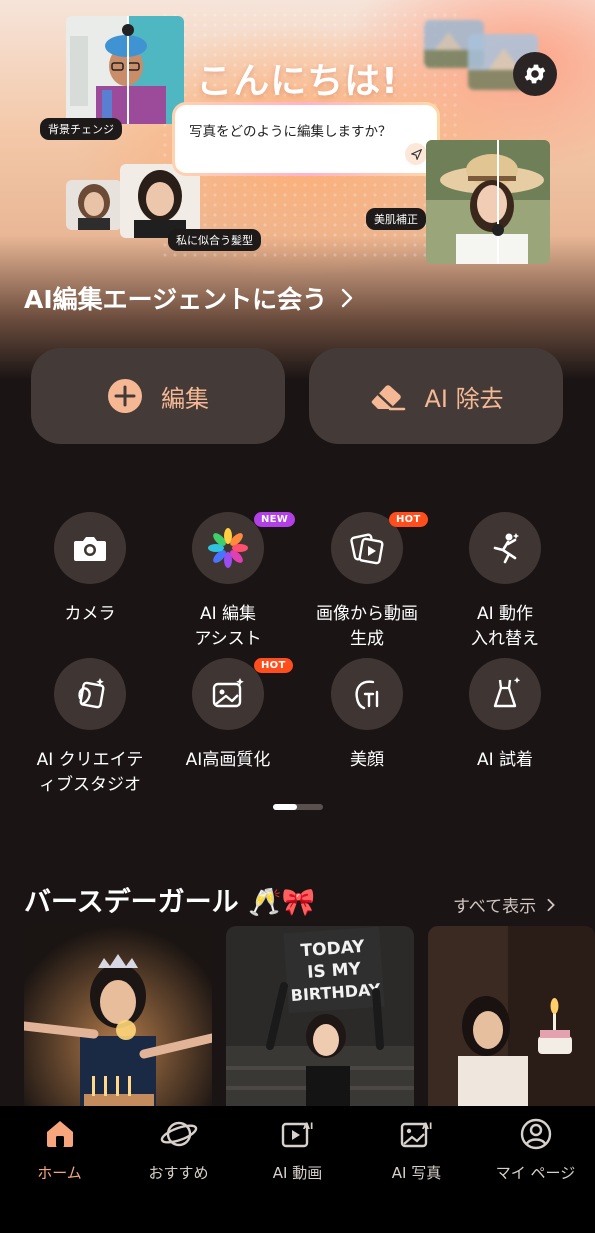 The height and width of the screenshot is (1233, 595). I want to click on tool-label: カメラ, so click(90, 614).